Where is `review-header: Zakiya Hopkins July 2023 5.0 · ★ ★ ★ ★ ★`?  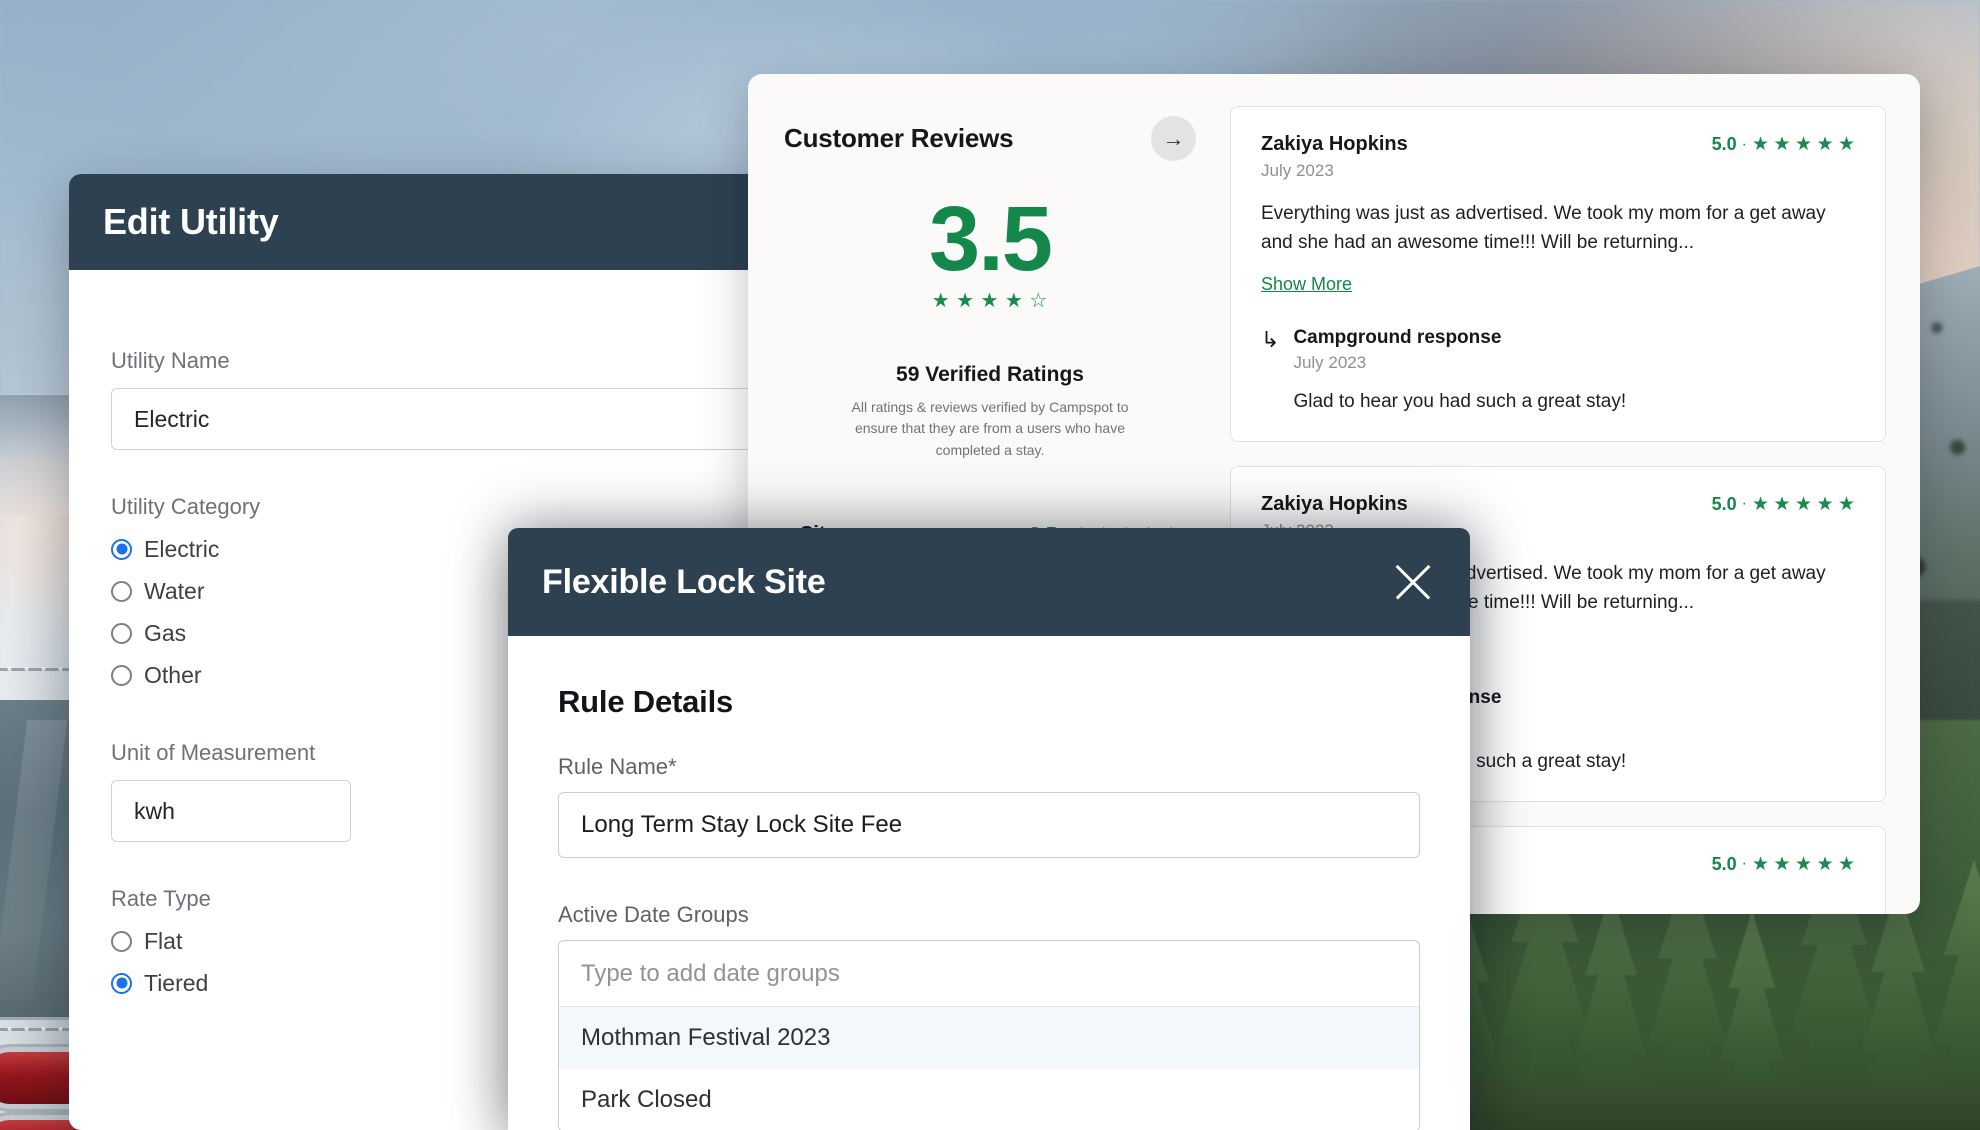
review-header: Zakiya Hopkins July 2023 5.0 · ★ ★ ★ ★ ★ is located at coordinates (1558, 157).